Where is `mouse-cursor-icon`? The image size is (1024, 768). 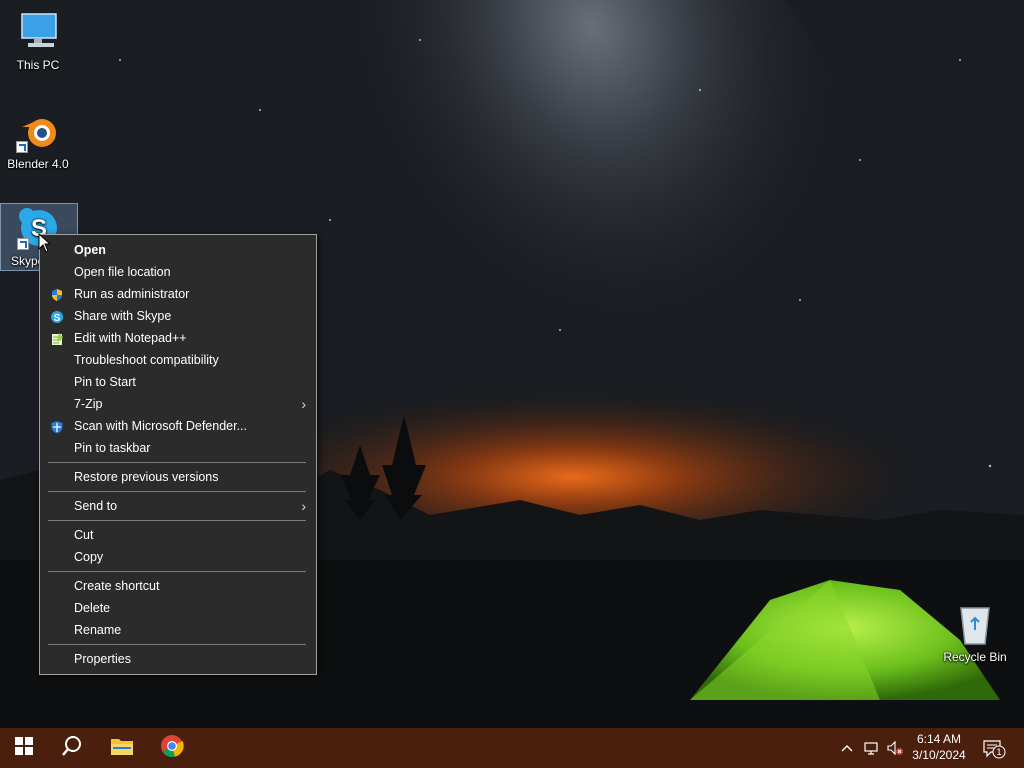 mouse-cursor-icon is located at coordinates (45, 245).